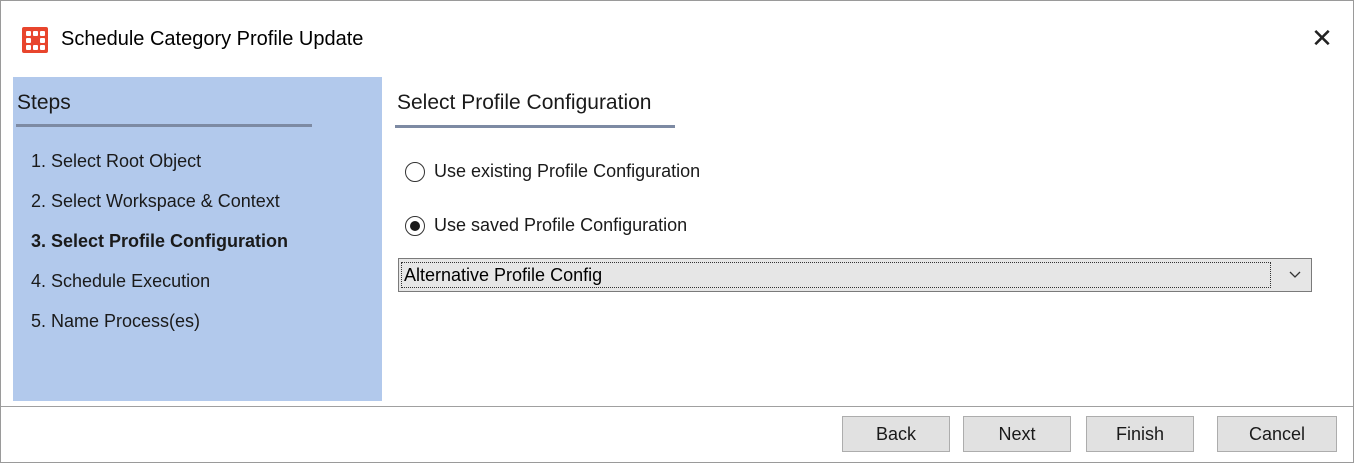  What do you see at coordinates (116, 321) in the screenshot?
I see `step-name-processes: 5. Name Process(es)` at bounding box center [116, 321].